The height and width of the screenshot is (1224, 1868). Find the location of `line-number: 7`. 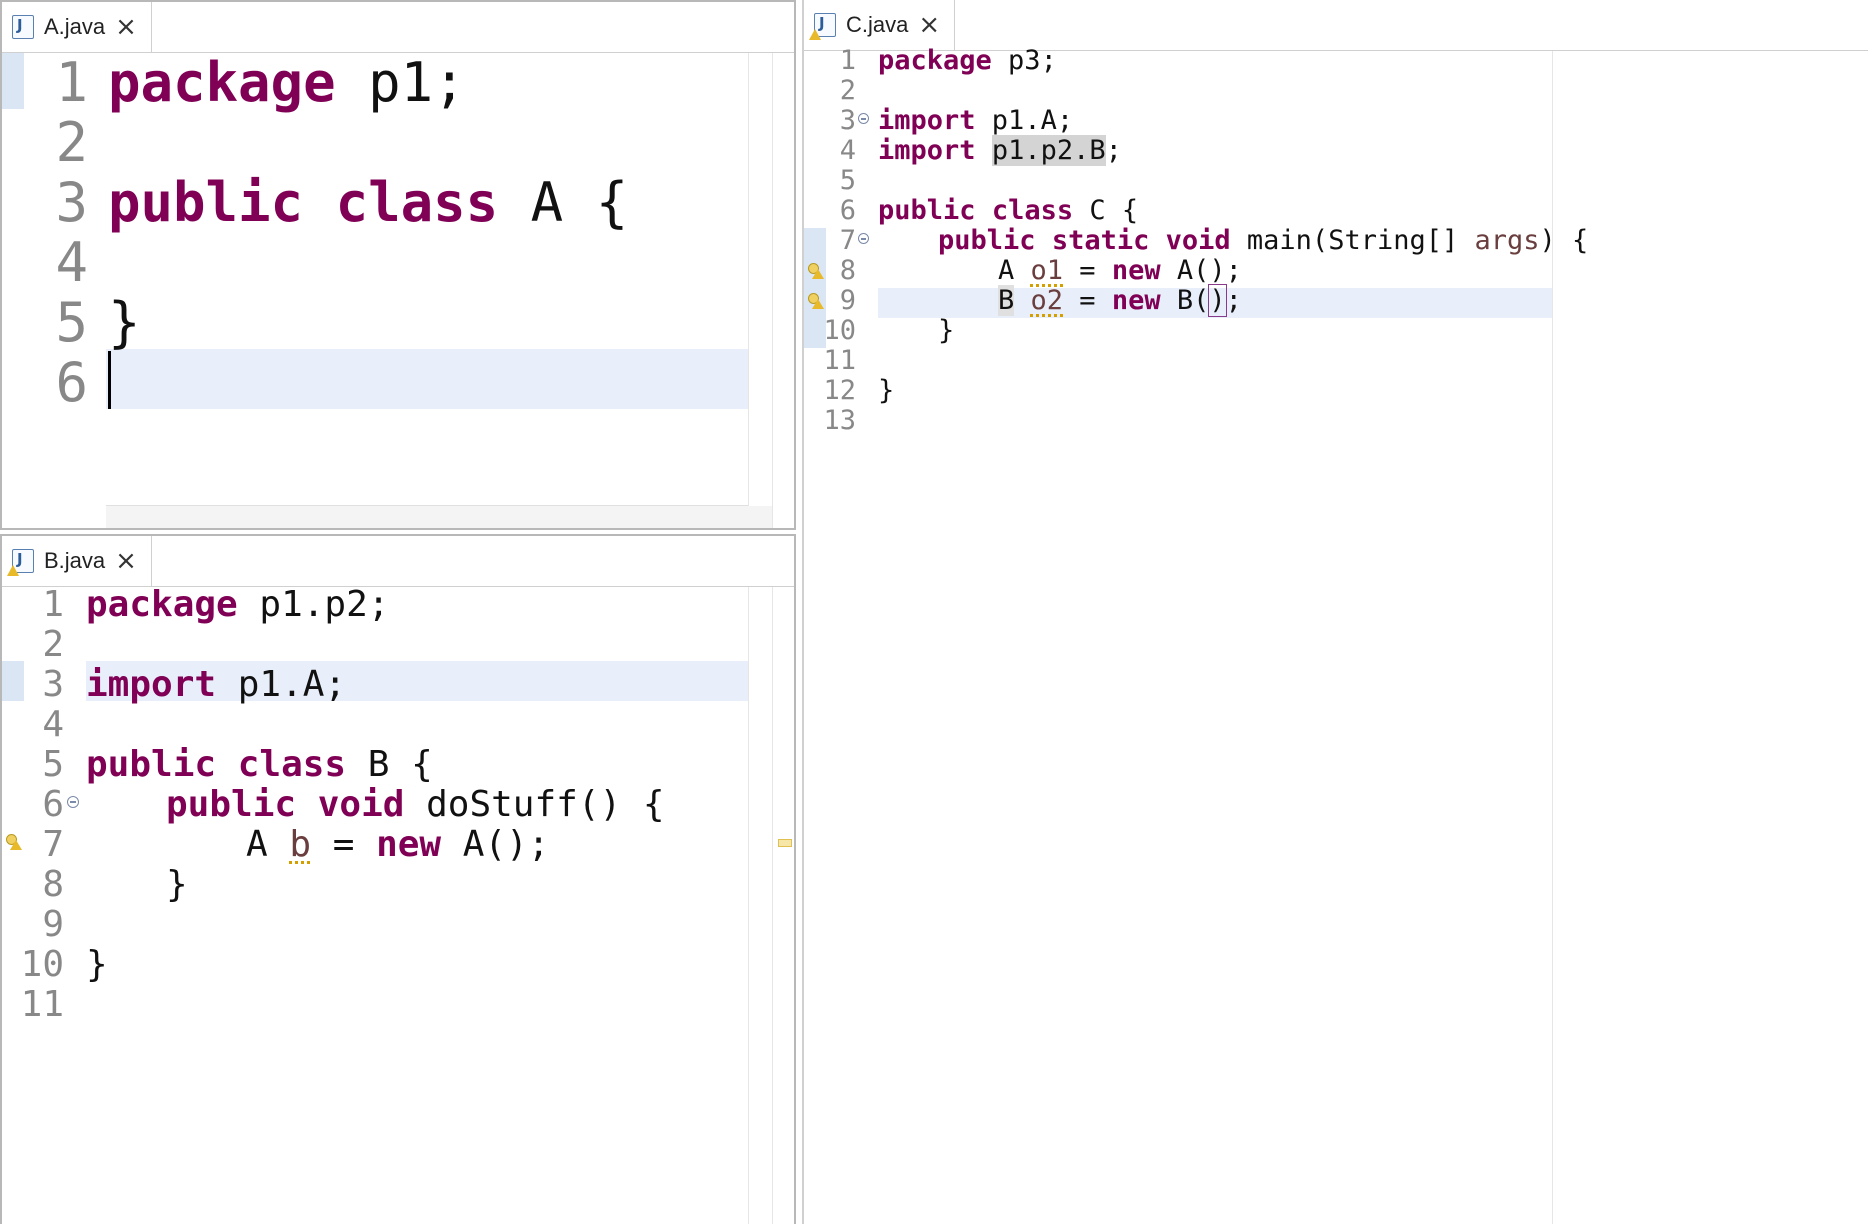

line-number: 7 is located at coordinates (847, 240).